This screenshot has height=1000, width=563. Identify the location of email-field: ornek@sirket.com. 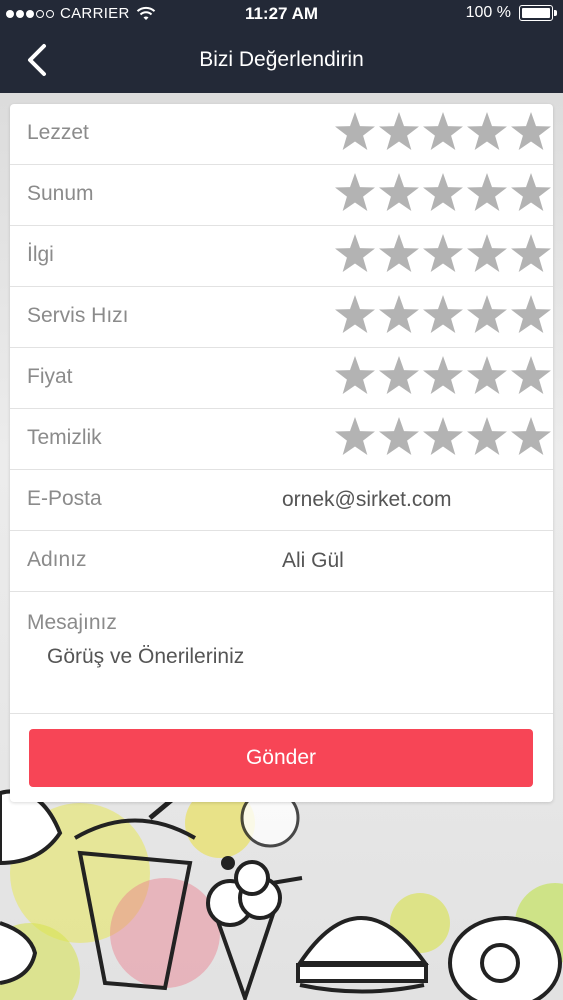
(367, 500).